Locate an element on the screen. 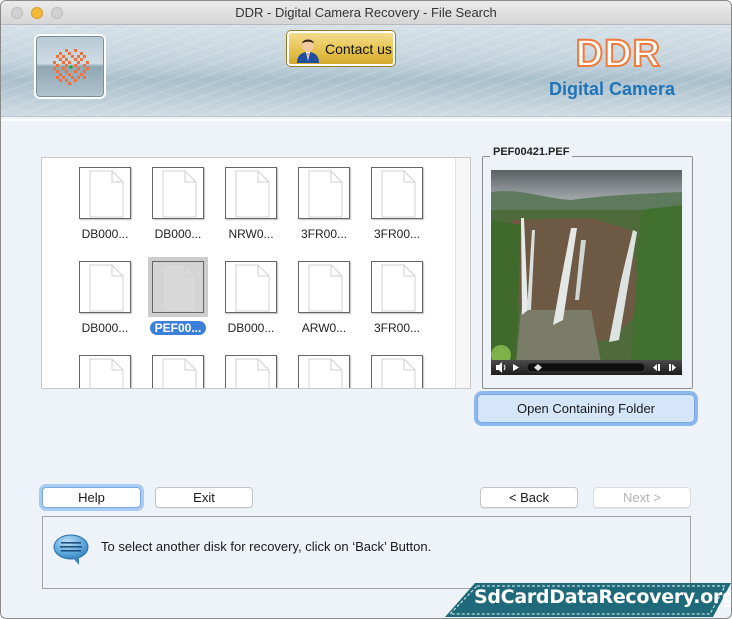  brand-subtitle: Digital Camera is located at coordinates (611, 89).